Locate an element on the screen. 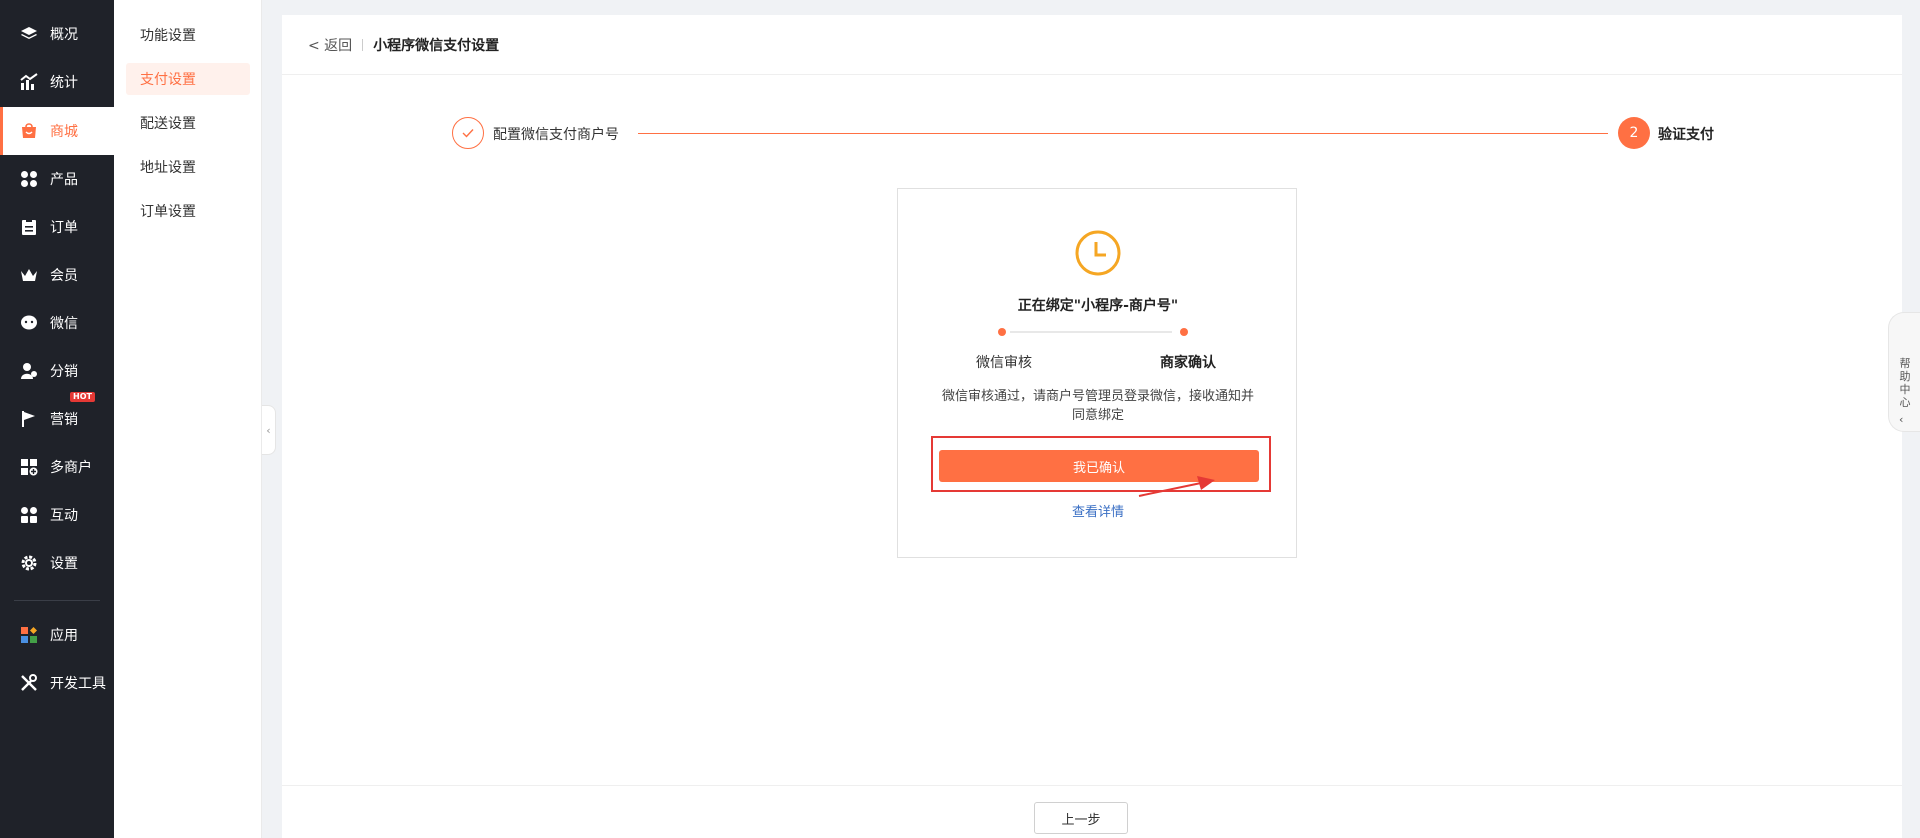  sidebar-item-label: 互动 is located at coordinates (64, 516).